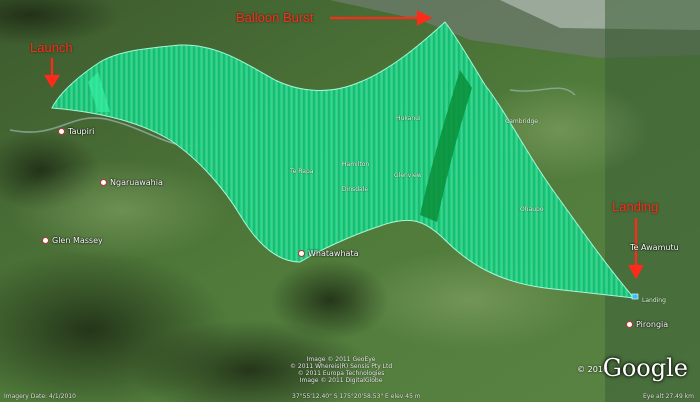  What do you see at coordinates (131, 182) in the screenshot?
I see `place-ngaruawahia: Ngaruawahia` at bounding box center [131, 182].